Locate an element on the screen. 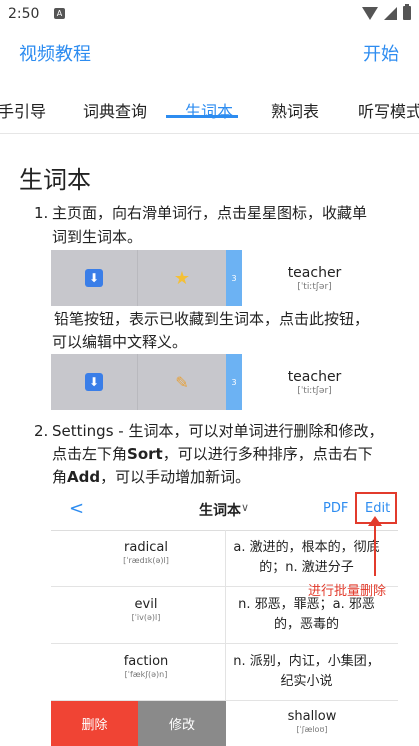 The image size is (419, 746). screenshot-nav-bar: < 生词本 ∨ PDF Edit is located at coordinates (224, 510).